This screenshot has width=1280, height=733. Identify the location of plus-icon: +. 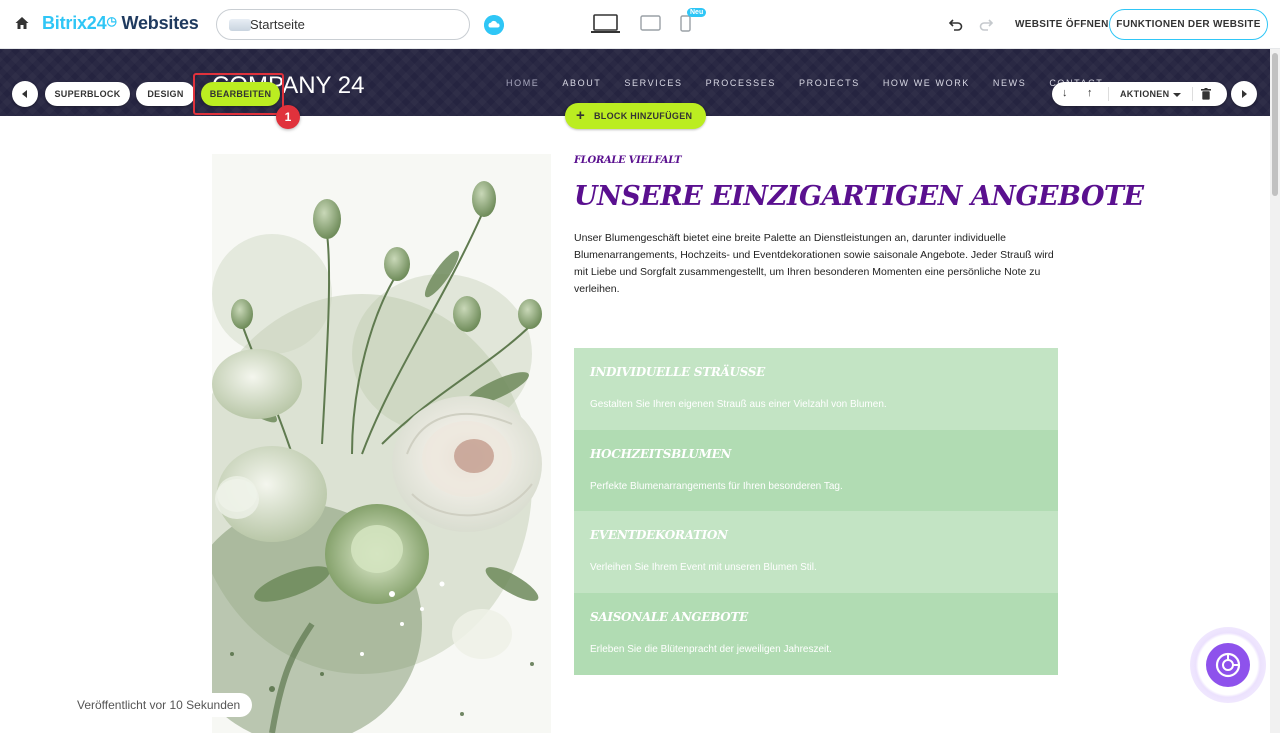
(581, 115).